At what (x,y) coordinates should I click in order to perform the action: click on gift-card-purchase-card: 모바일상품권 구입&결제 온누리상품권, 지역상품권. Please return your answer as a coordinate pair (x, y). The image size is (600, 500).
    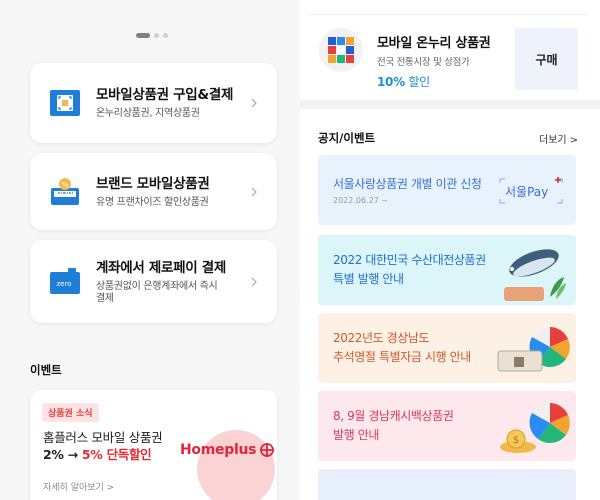
    Looking at the image, I should click on (153, 103).